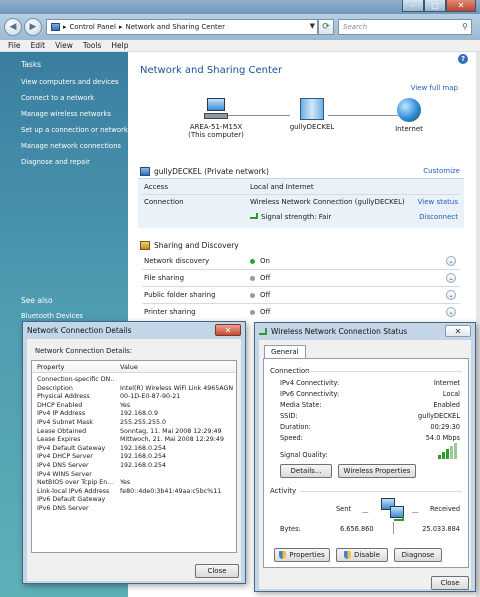 This screenshot has width=480, height=597. Describe the element at coordinates (134, 483) in the screenshot. I see `table-row: NetBIOS over Tcpip En... Yes` at that location.